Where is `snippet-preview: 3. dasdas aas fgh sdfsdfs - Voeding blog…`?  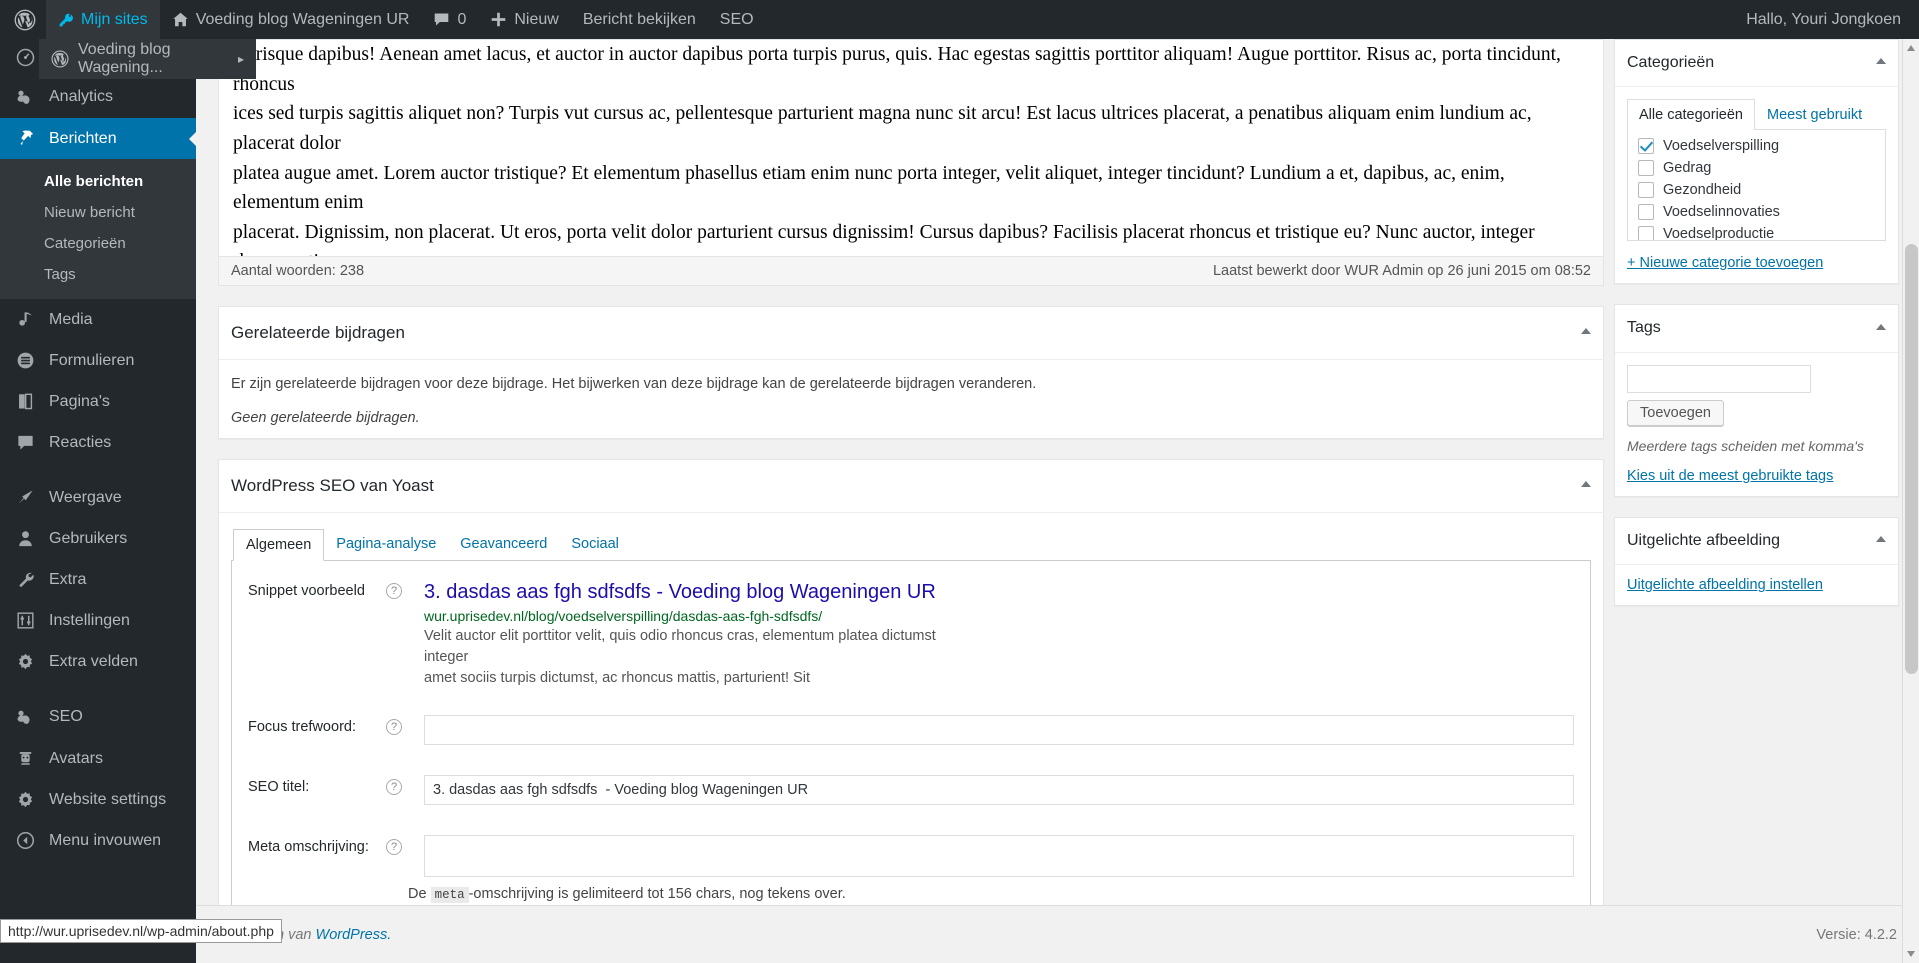
snippet-preview: 3. dasdas aas fgh sdfsdfs - Voeding blog… is located at coordinates (704, 634).